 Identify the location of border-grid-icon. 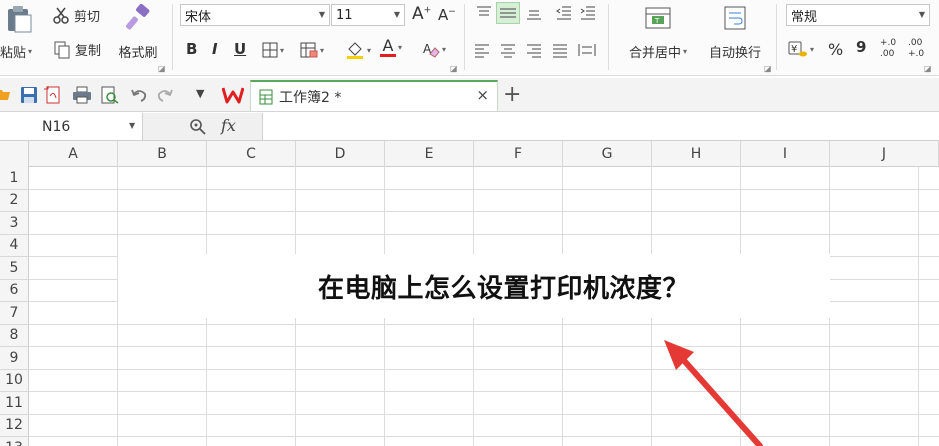
(270, 50).